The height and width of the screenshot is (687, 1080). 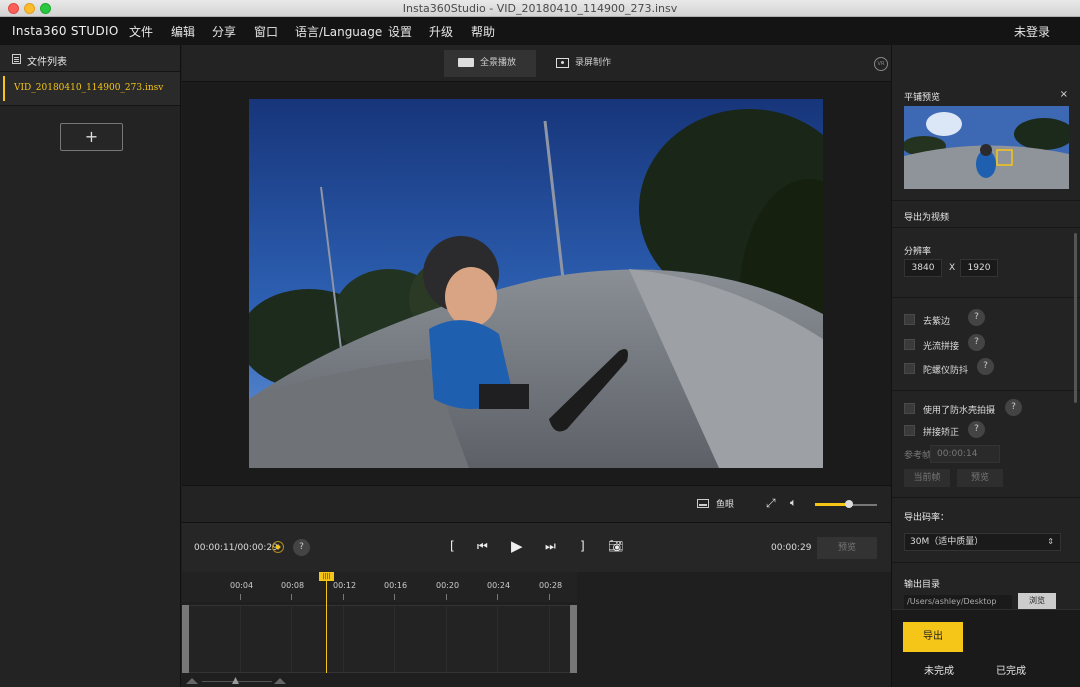 What do you see at coordinates (593, 63) in the screenshot?
I see `tab-record-label: 录屏制作` at bounding box center [593, 63].